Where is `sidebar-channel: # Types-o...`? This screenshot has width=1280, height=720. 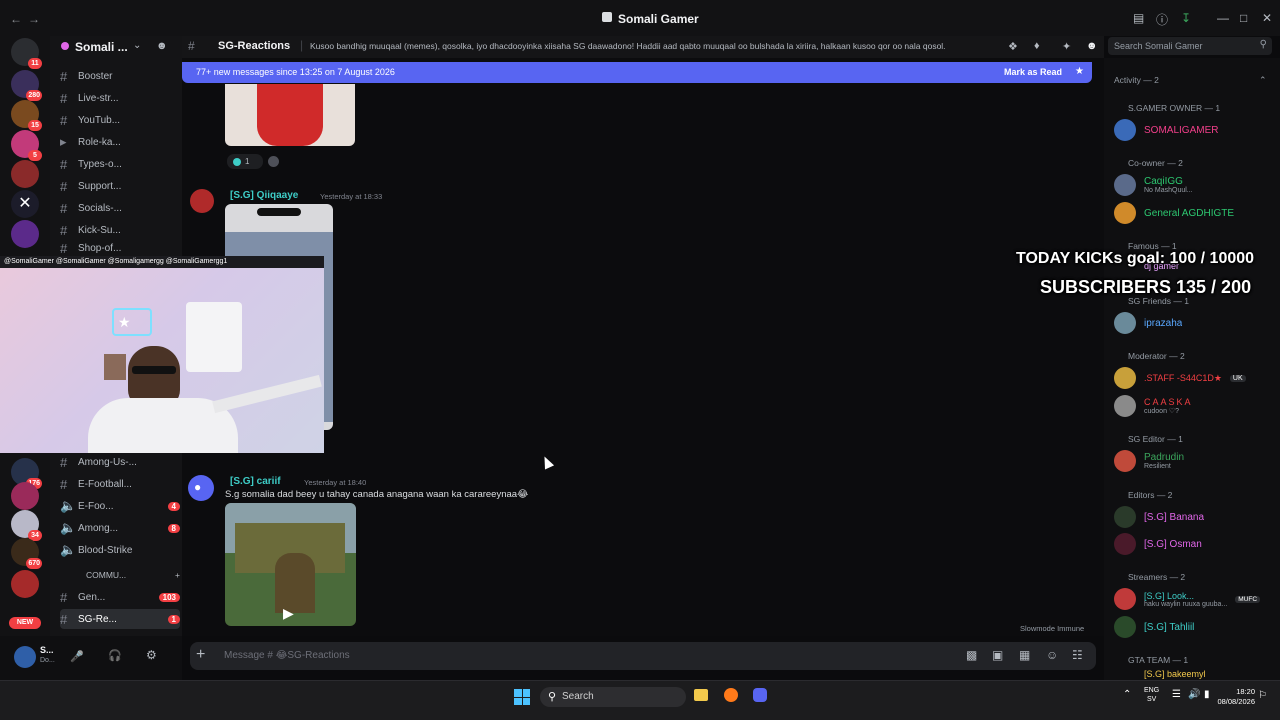 sidebar-channel: # Types-o... is located at coordinates (120, 164).